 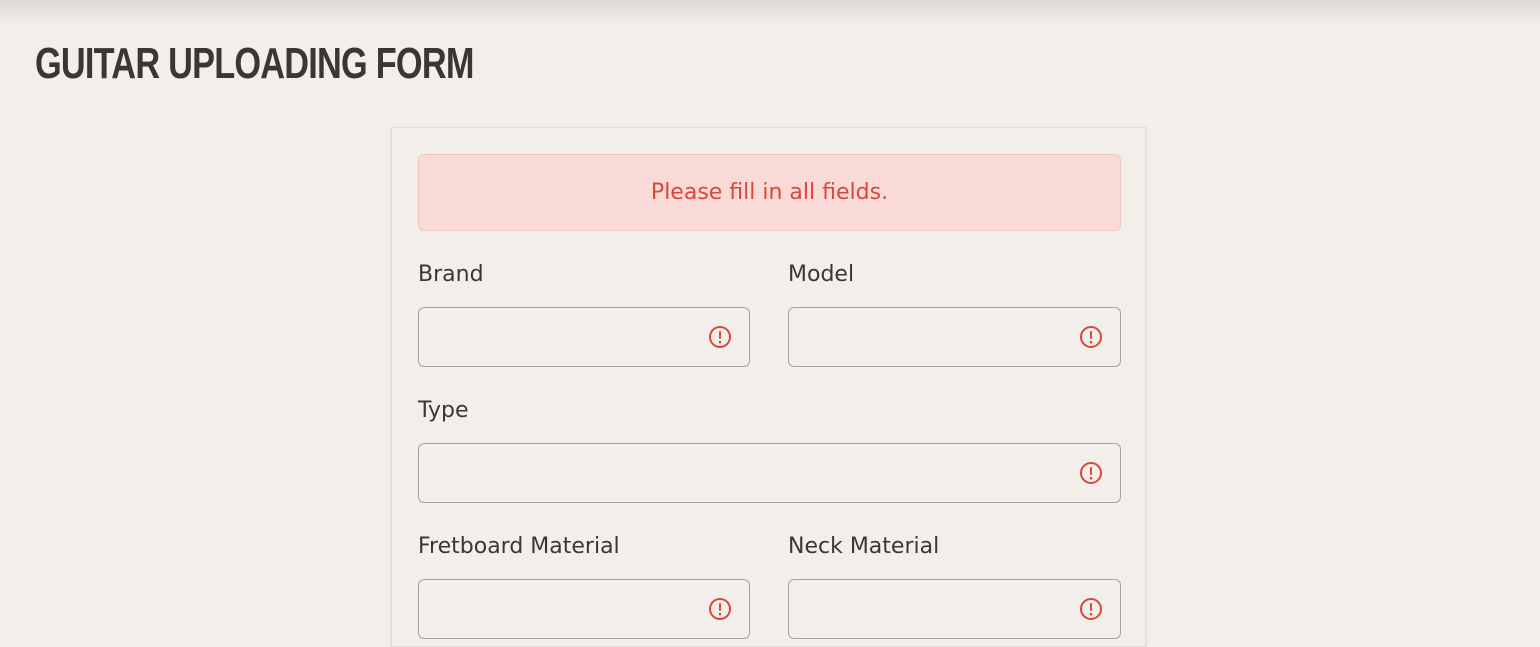 What do you see at coordinates (443, 410) in the screenshot?
I see `type-label: Type` at bounding box center [443, 410].